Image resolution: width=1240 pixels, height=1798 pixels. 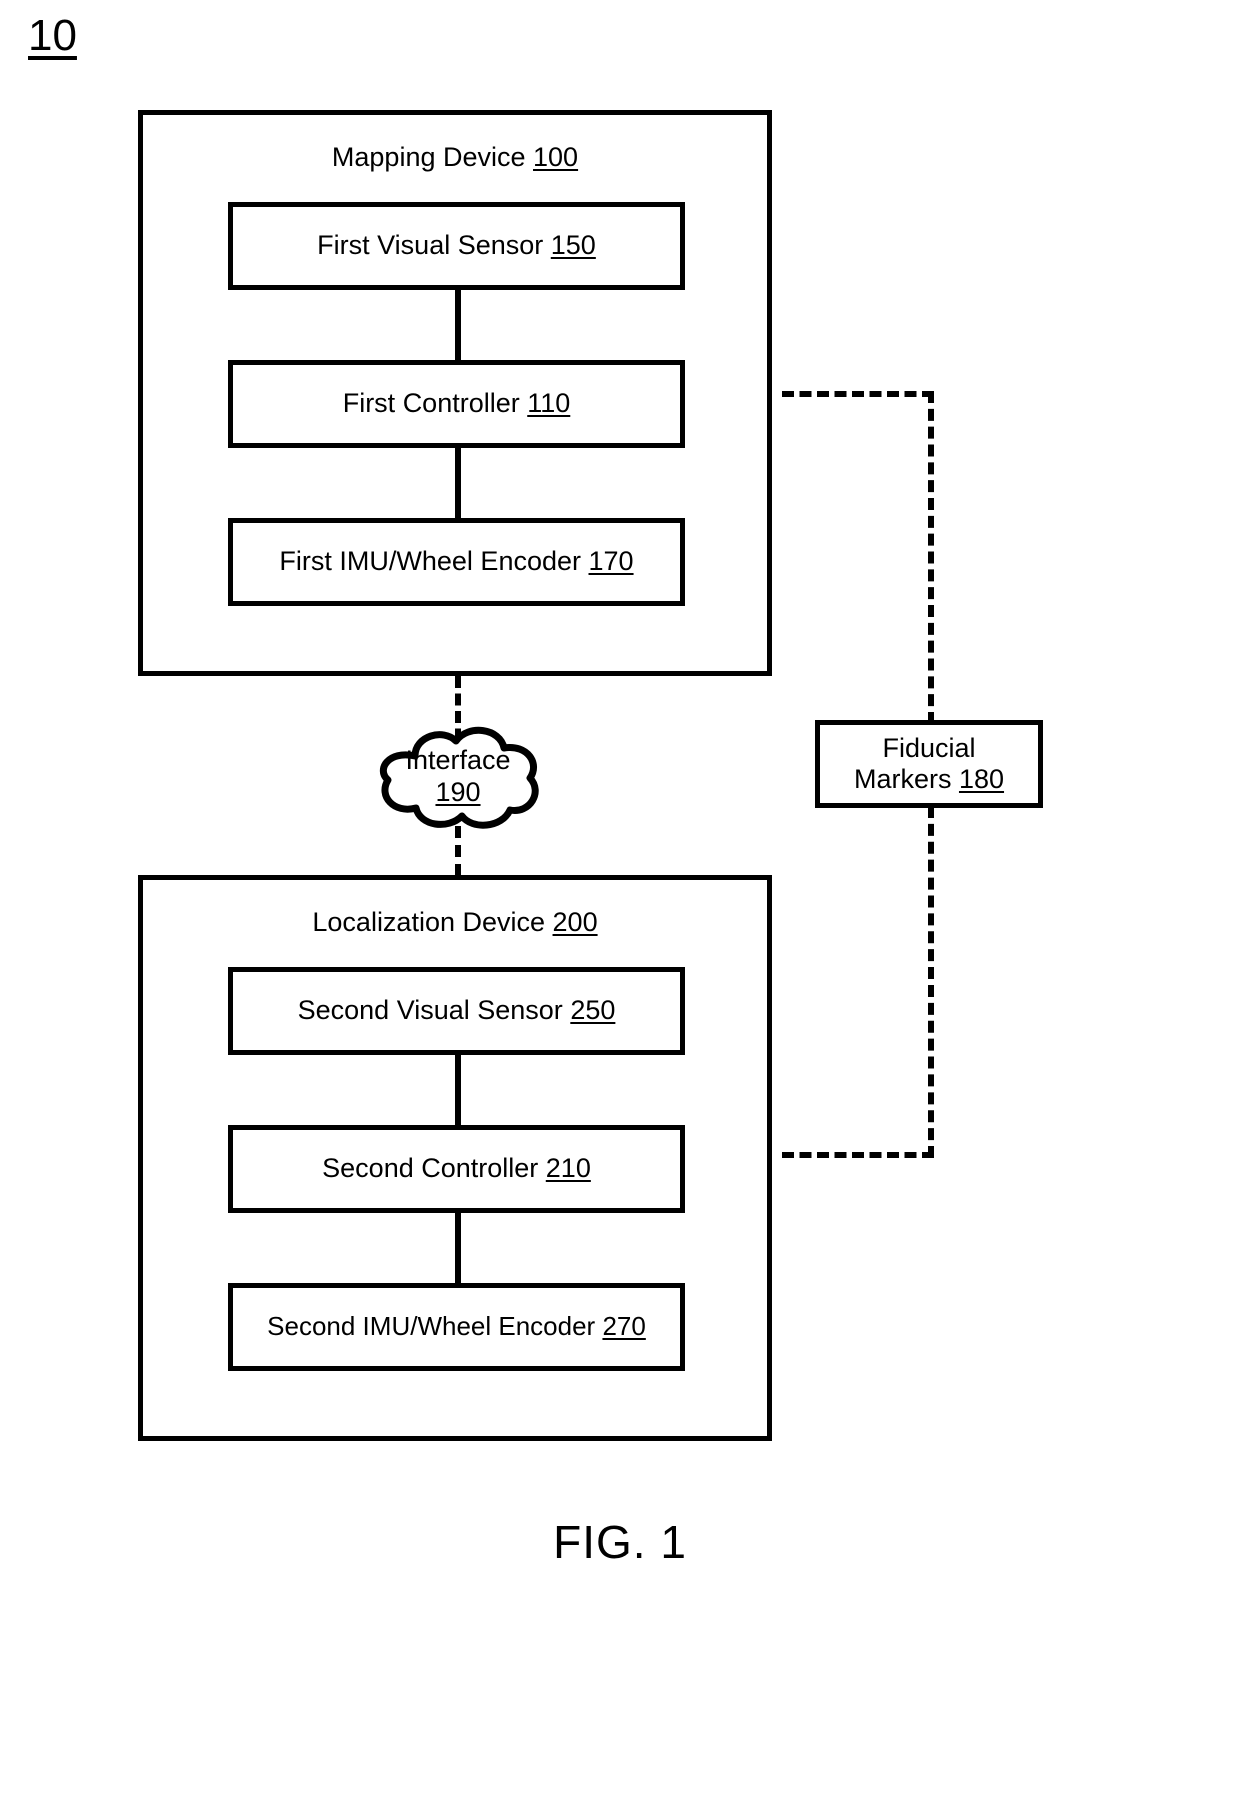 I want to click on first-visual-sensor-box: First Visual Sensor 150, so click(x=456, y=246).